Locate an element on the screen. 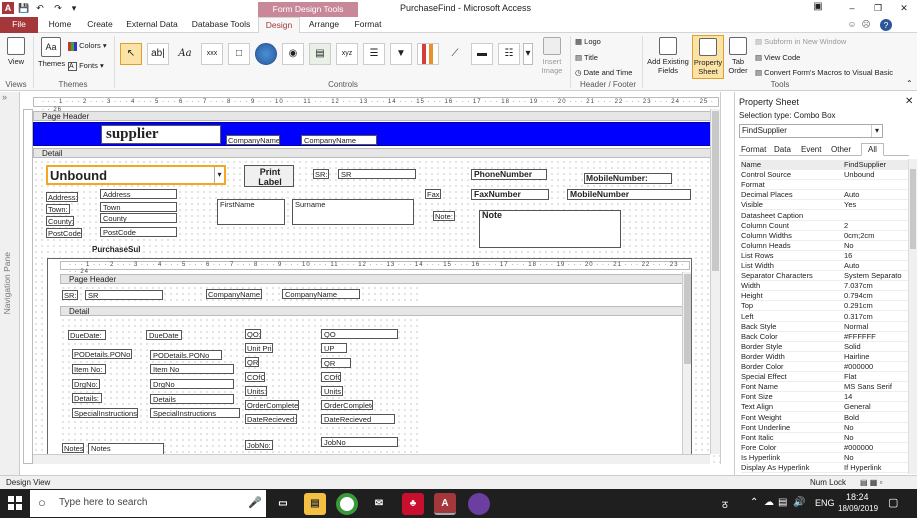 This screenshot has height=518, width=917. subform-detail-bar: Detail is located at coordinates (375, 311).